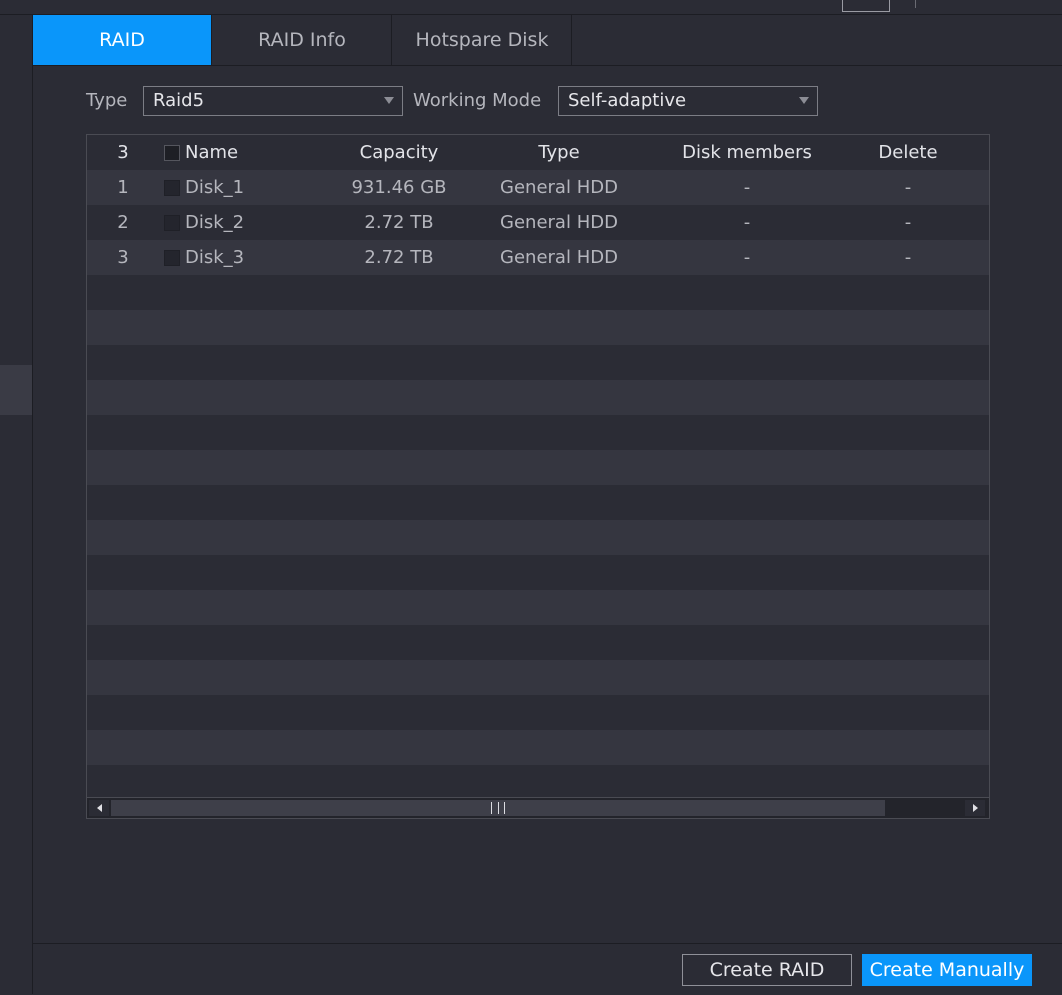 The image size is (1062, 995). I want to click on tab-raid: RAID, so click(122, 40).